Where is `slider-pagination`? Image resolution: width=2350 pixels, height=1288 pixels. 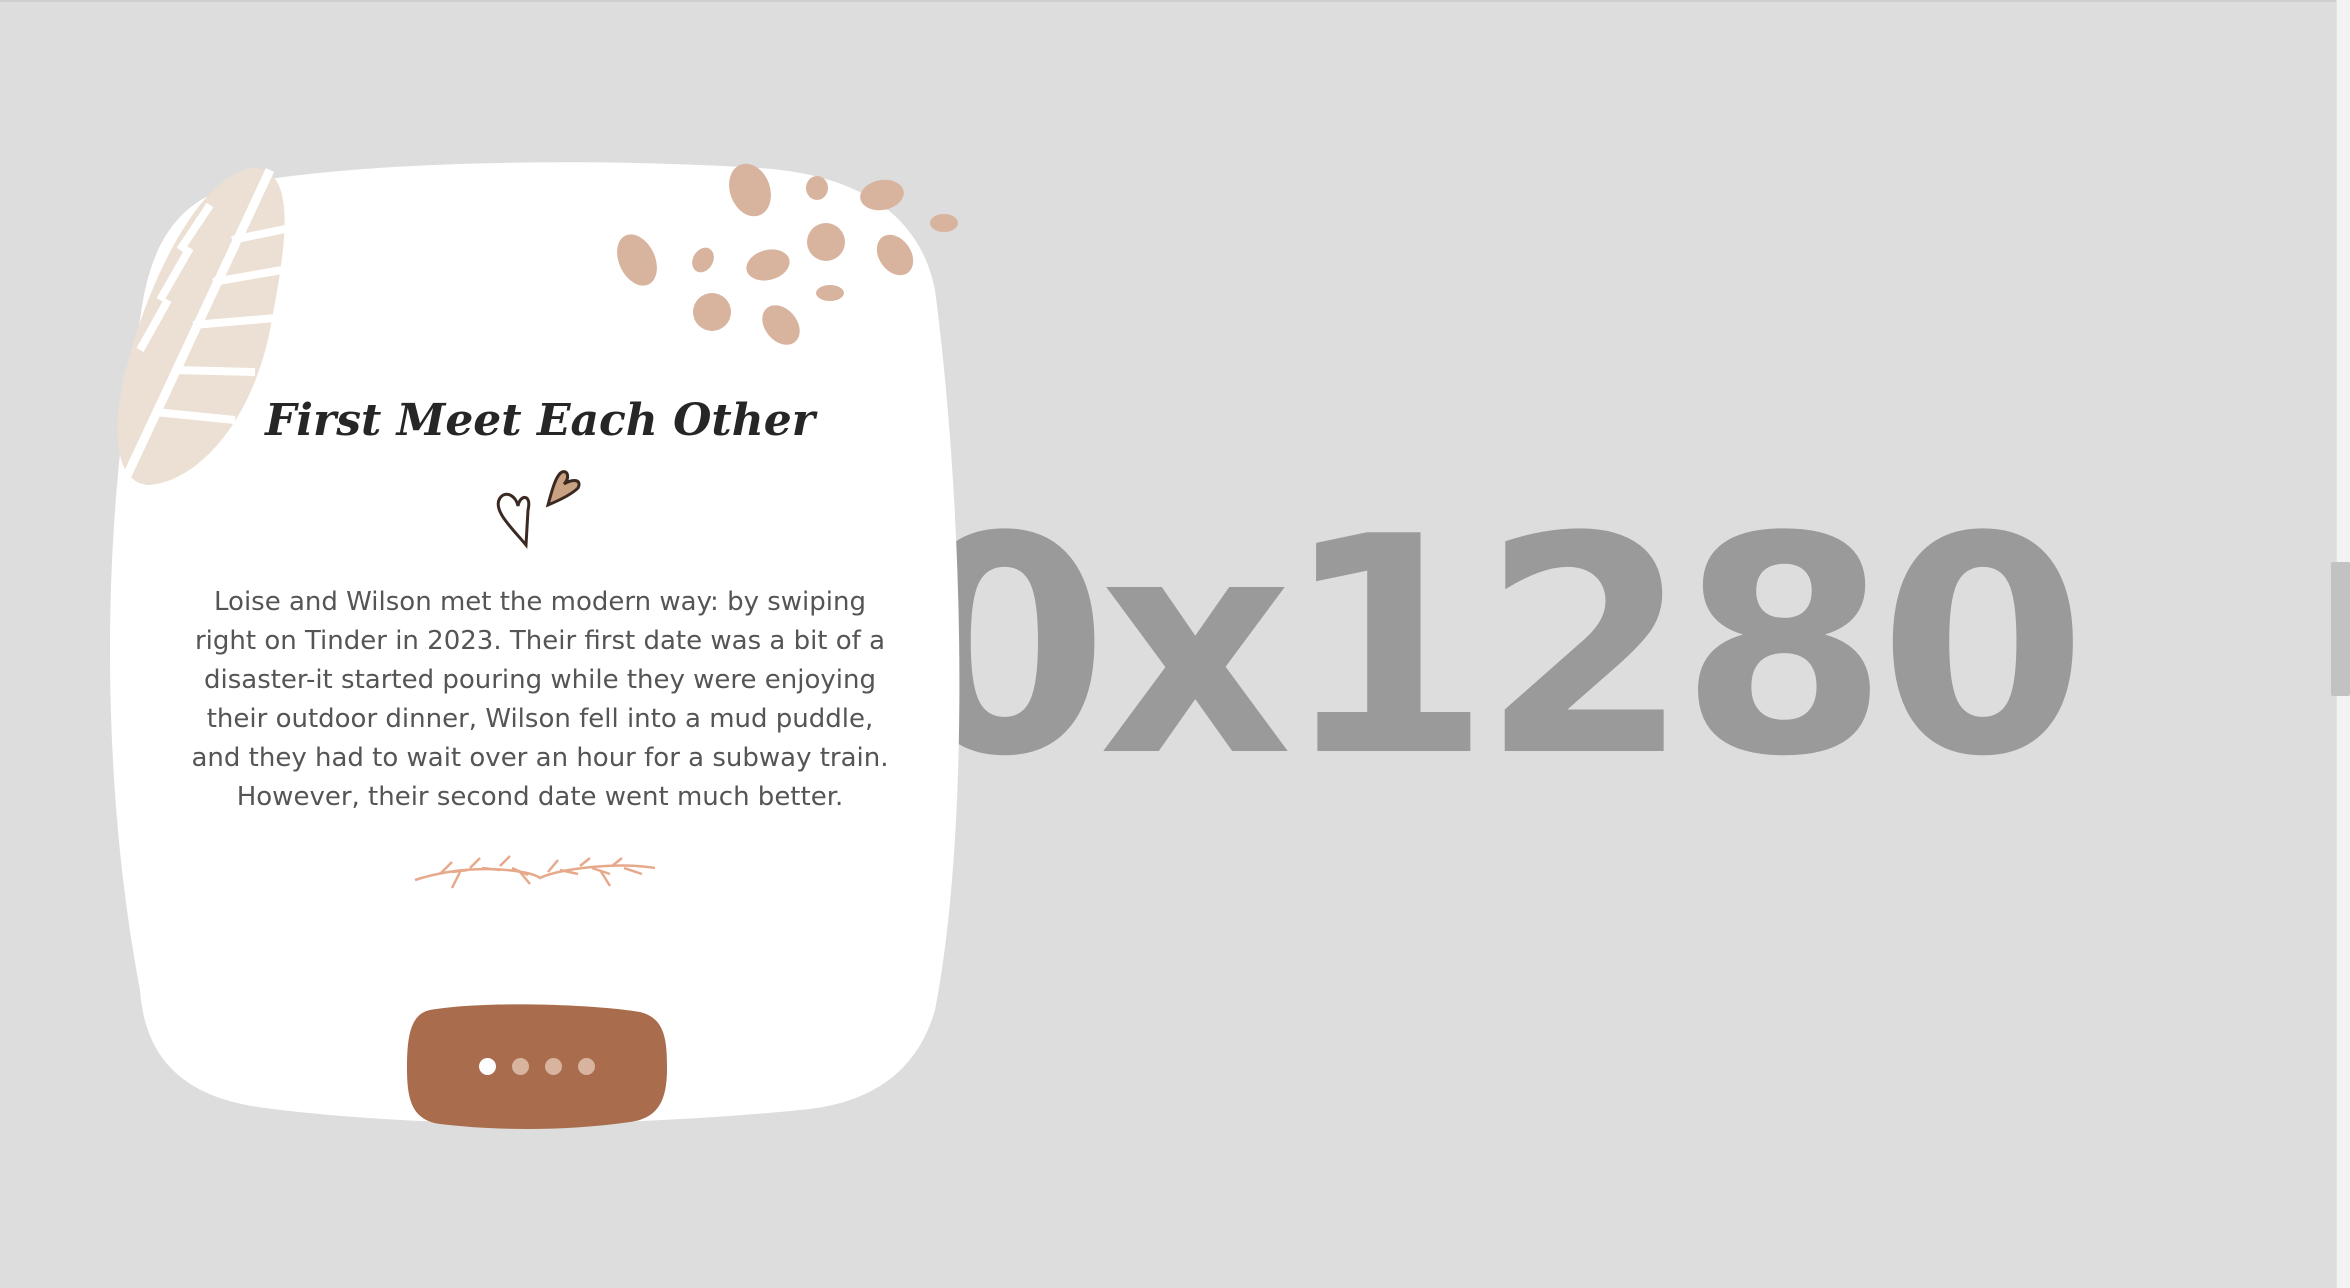
slider-pagination is located at coordinates (537, 1067).